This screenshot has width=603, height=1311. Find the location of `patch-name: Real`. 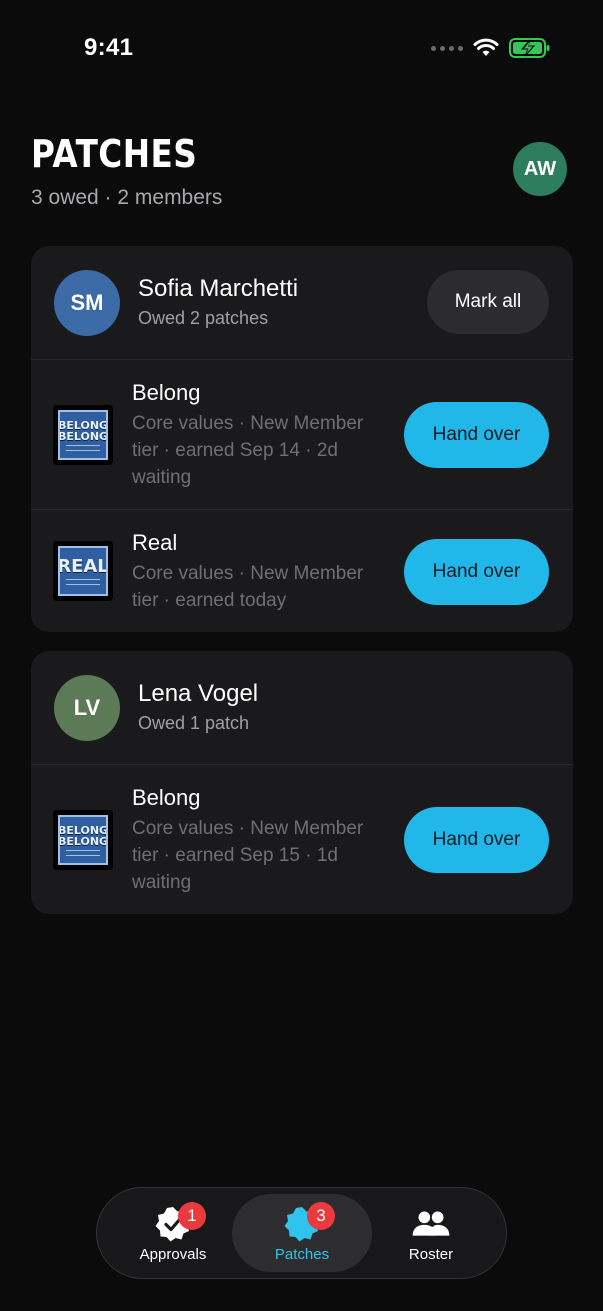

patch-name: Real is located at coordinates (155, 542).